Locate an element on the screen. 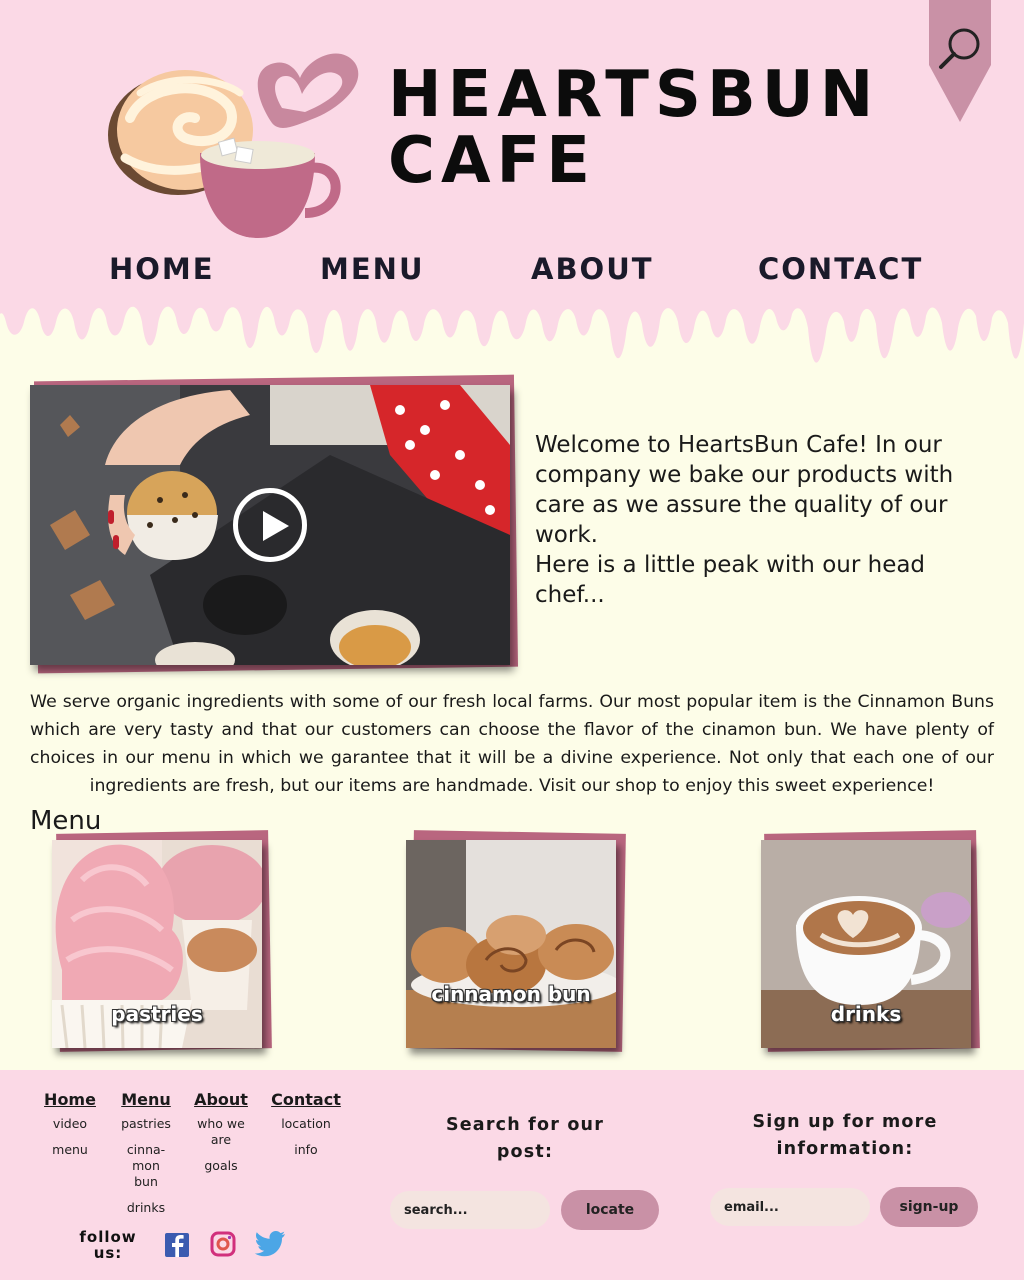 The image size is (1024, 1280). cinnamon-bun-image is located at coordinates (511, 944).